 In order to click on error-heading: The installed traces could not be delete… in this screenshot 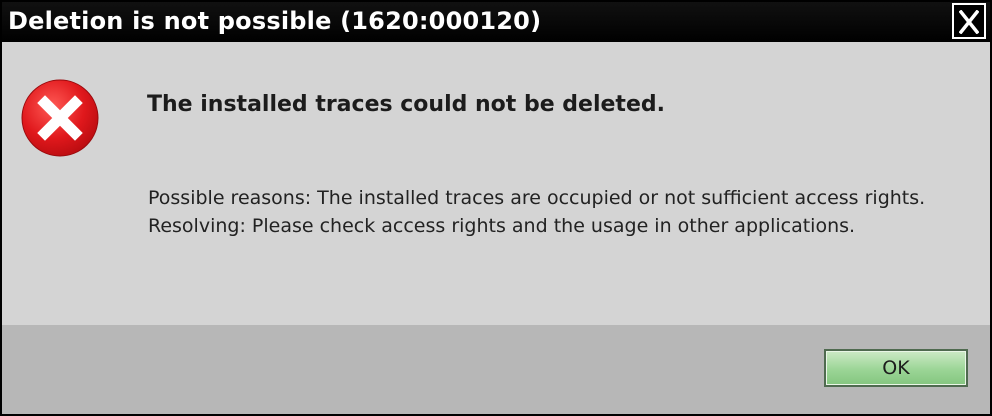, I will do `click(406, 104)`.